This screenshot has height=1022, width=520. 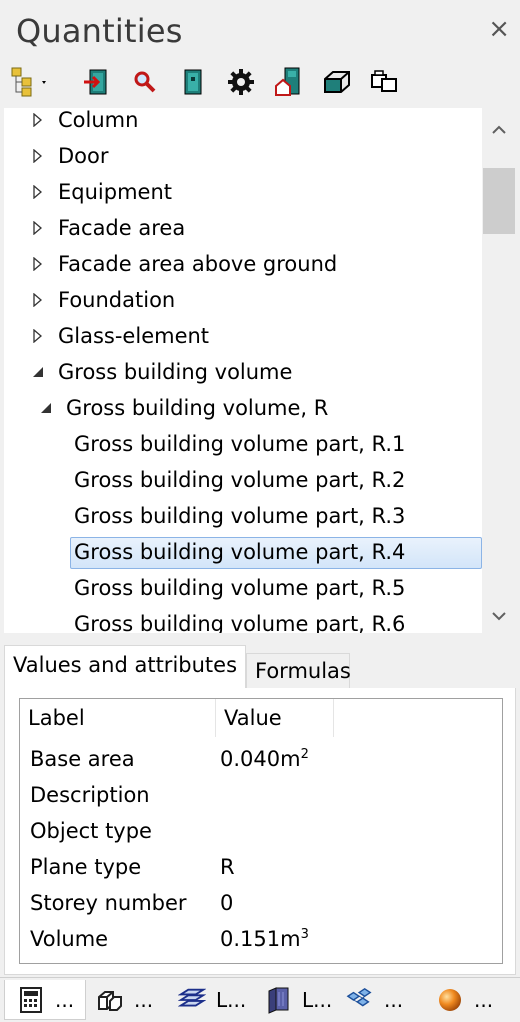 I want to click on tree-item-r1: Gross building volume part, R.1, so click(x=243, y=444).